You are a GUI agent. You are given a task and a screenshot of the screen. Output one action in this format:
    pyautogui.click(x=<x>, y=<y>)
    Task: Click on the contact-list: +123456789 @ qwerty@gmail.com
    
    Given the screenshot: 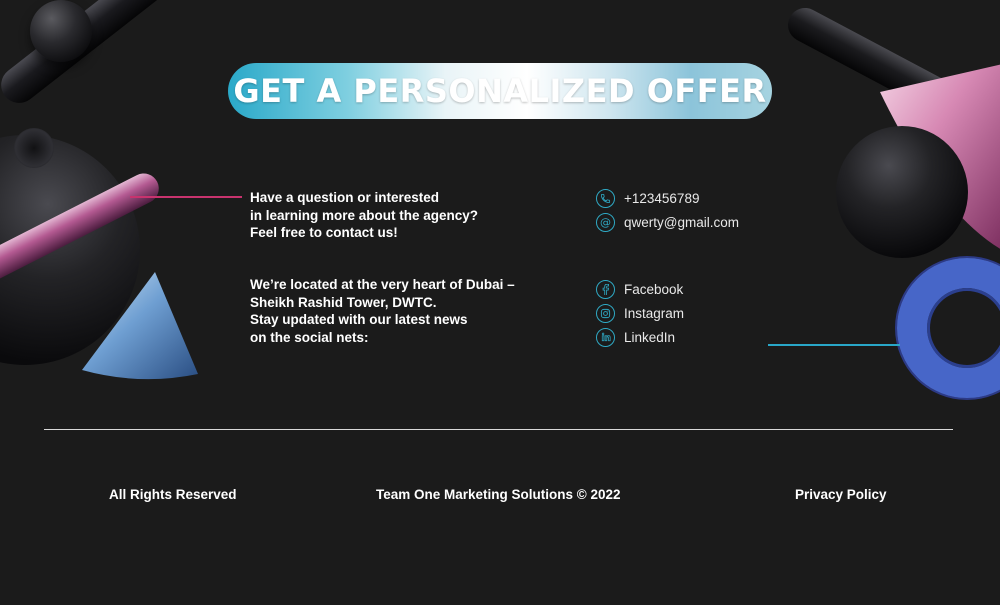 What is the action you would take?
    pyautogui.click(x=667, y=210)
    